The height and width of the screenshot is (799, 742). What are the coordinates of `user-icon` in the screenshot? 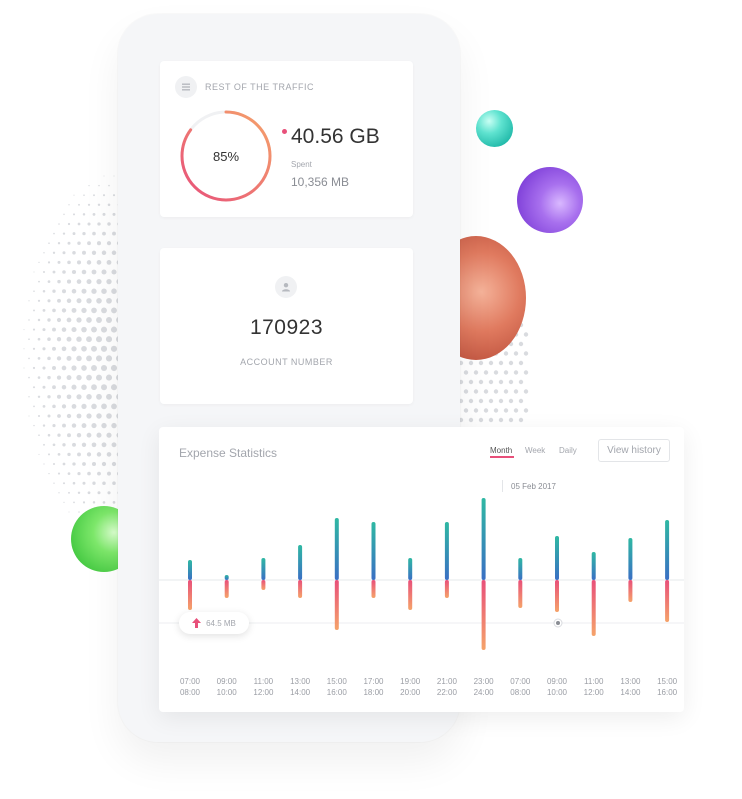 It's located at (286, 287).